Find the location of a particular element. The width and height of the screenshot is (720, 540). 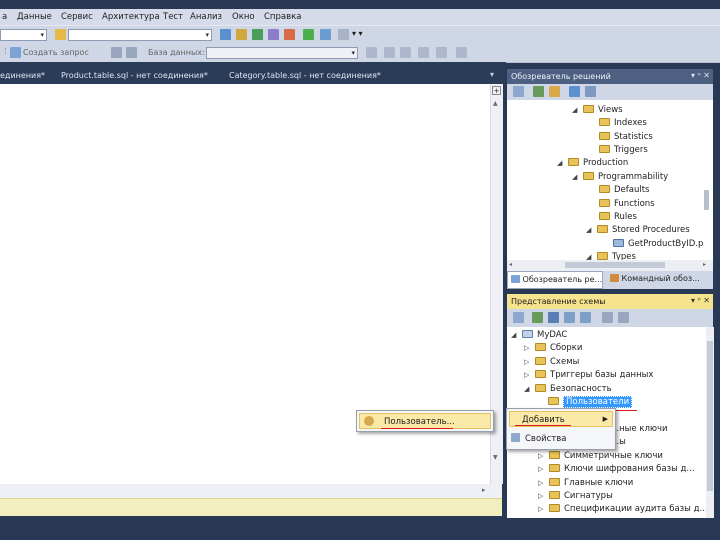

tree-item: ◢ Views is located at coordinates (597, 110).